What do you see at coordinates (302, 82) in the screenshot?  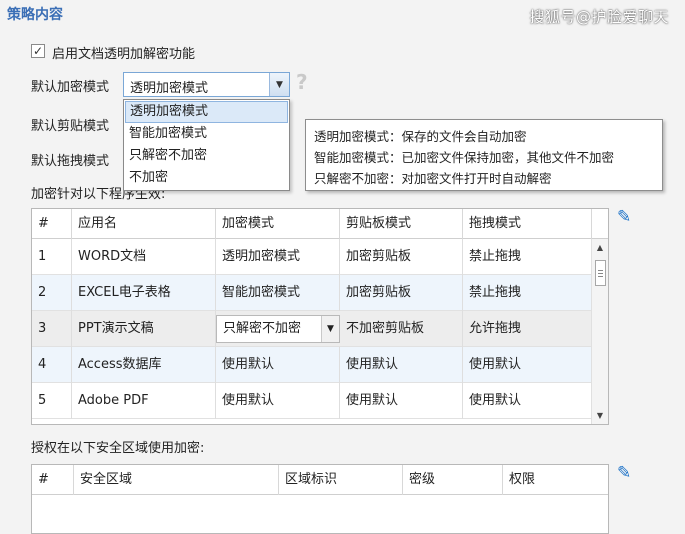 I see `help-icon: ?` at bounding box center [302, 82].